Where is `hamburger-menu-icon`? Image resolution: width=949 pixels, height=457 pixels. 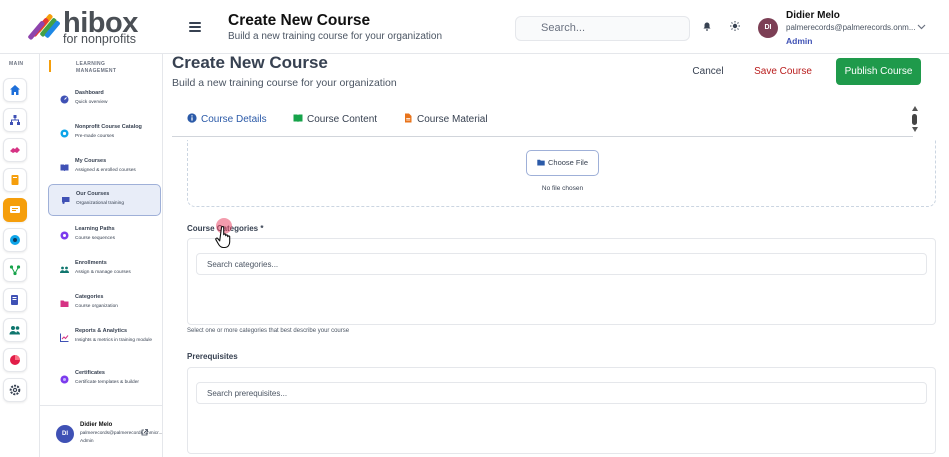
hamburger-menu-icon is located at coordinates (195, 27).